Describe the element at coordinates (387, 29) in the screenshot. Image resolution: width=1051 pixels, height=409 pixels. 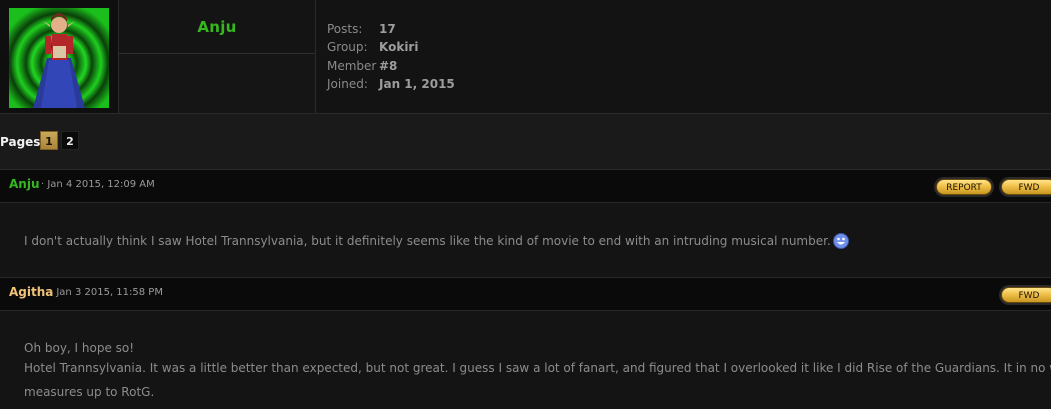
I see `stat-value: 17` at that location.